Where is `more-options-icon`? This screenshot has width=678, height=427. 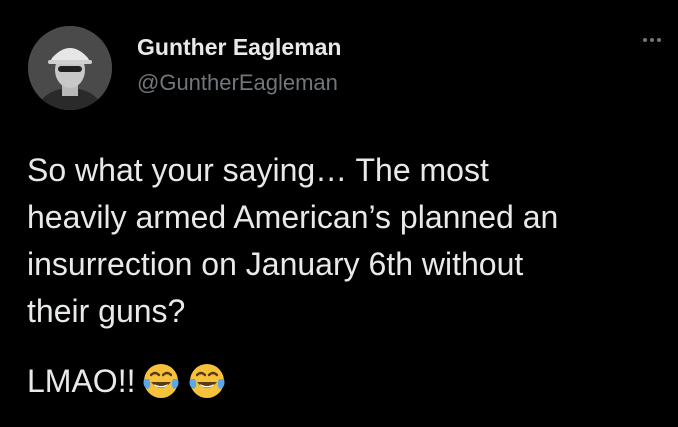 more-options-icon is located at coordinates (652, 40).